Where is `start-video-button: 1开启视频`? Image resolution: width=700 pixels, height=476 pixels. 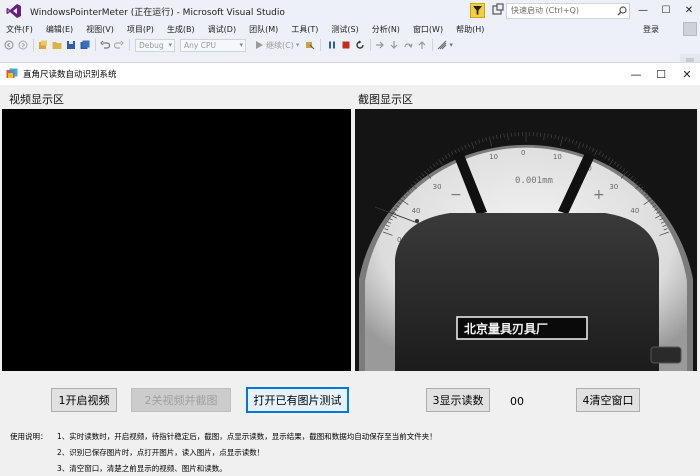
start-video-button: 1开启视频 is located at coordinates (84, 400).